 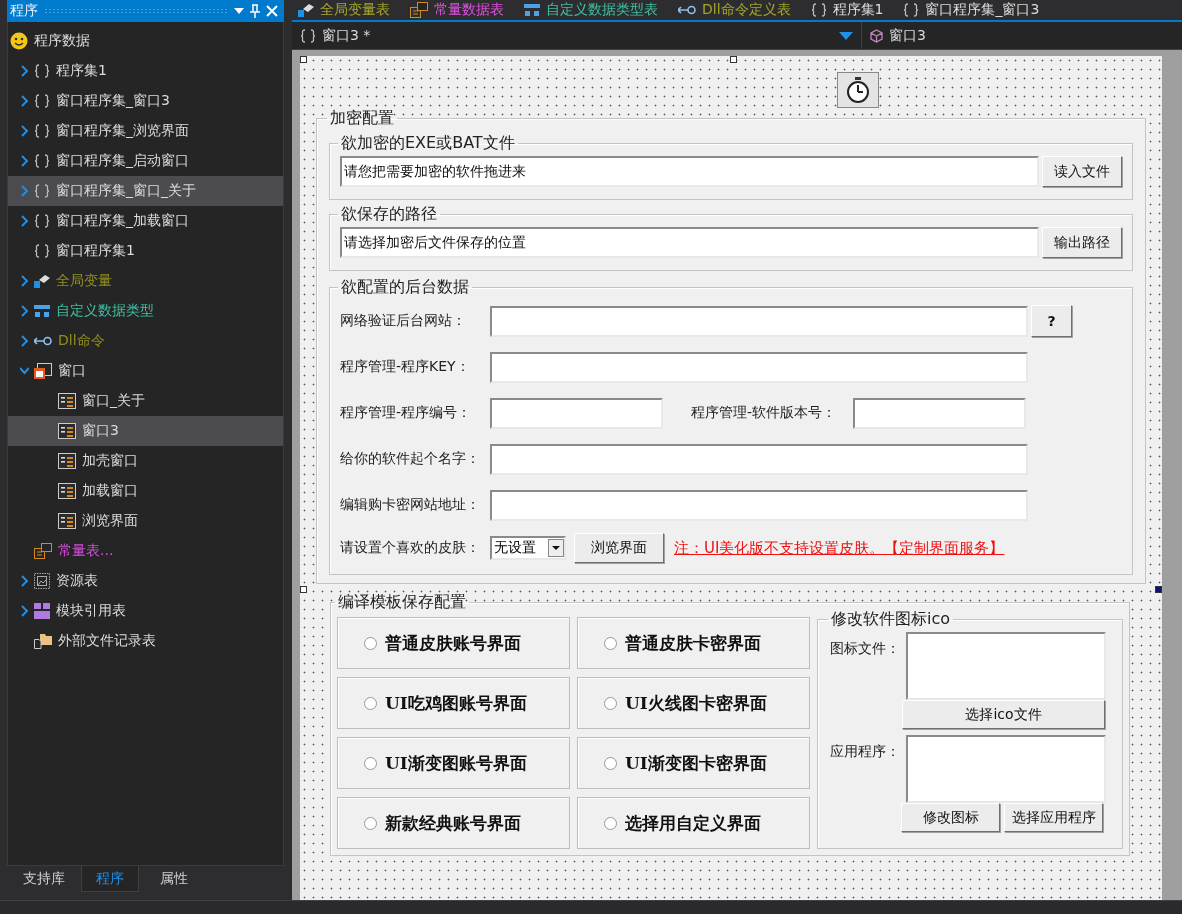 I want to click on option-label: 普通皮肤卡密界面, so click(x=693, y=643).